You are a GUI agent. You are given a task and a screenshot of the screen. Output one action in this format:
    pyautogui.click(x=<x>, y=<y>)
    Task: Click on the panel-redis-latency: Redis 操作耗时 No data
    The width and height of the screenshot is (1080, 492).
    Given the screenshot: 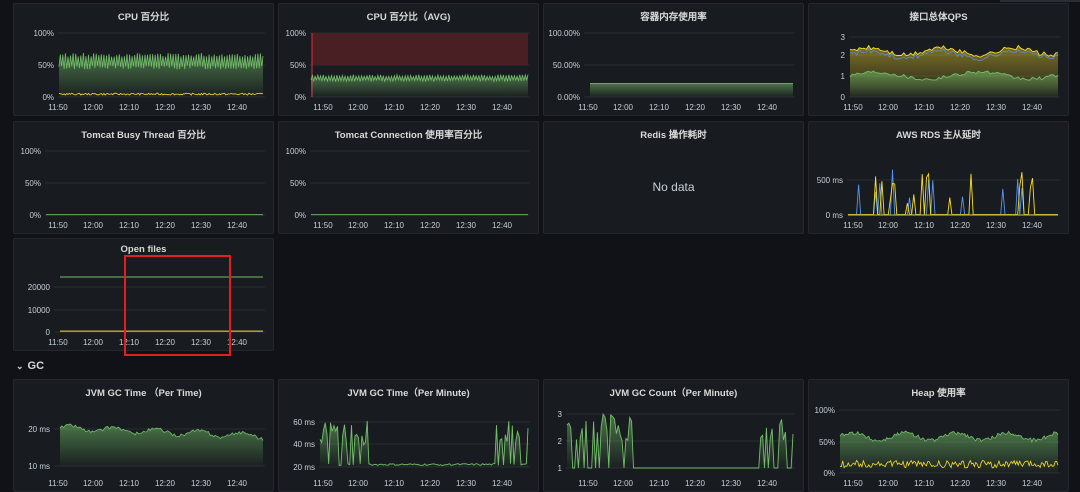 What is the action you would take?
    pyautogui.click(x=673, y=177)
    